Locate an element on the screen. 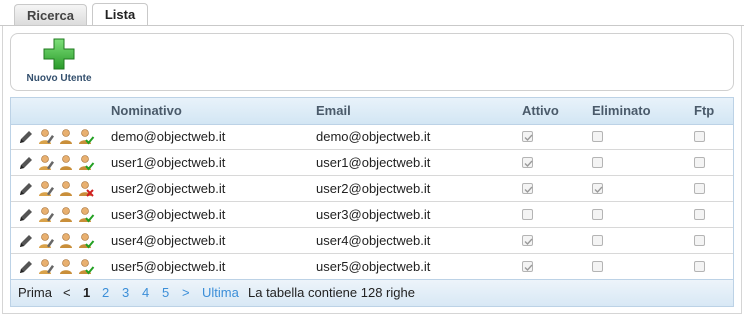 The width and height of the screenshot is (744, 316). table-row: user4@objectweb.it user4@objectweb.it is located at coordinates (372, 241).